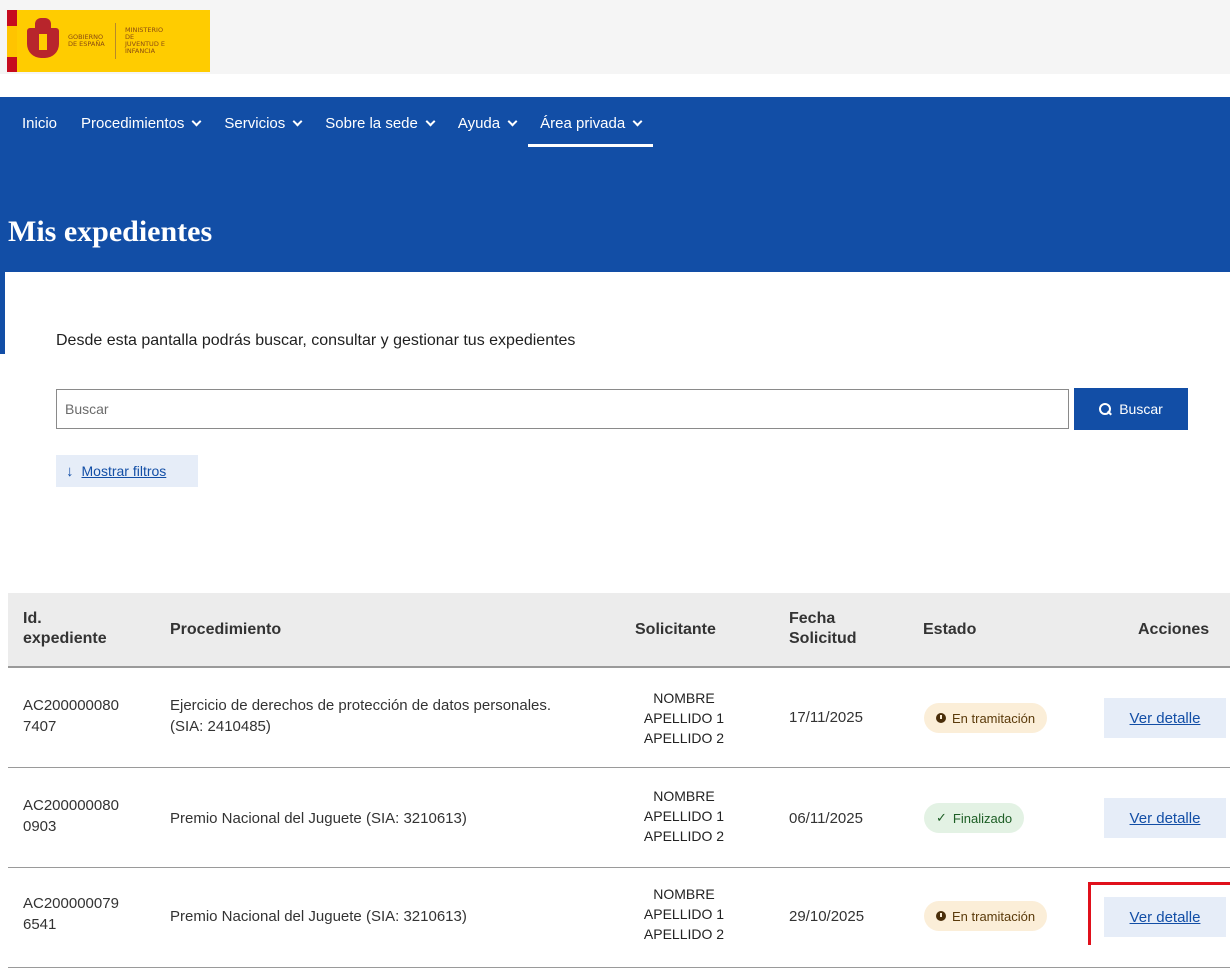 Image resolution: width=1230 pixels, height=968 pixels. What do you see at coordinates (12, 41) in the screenshot?
I see `spain-flag-icon` at bounding box center [12, 41].